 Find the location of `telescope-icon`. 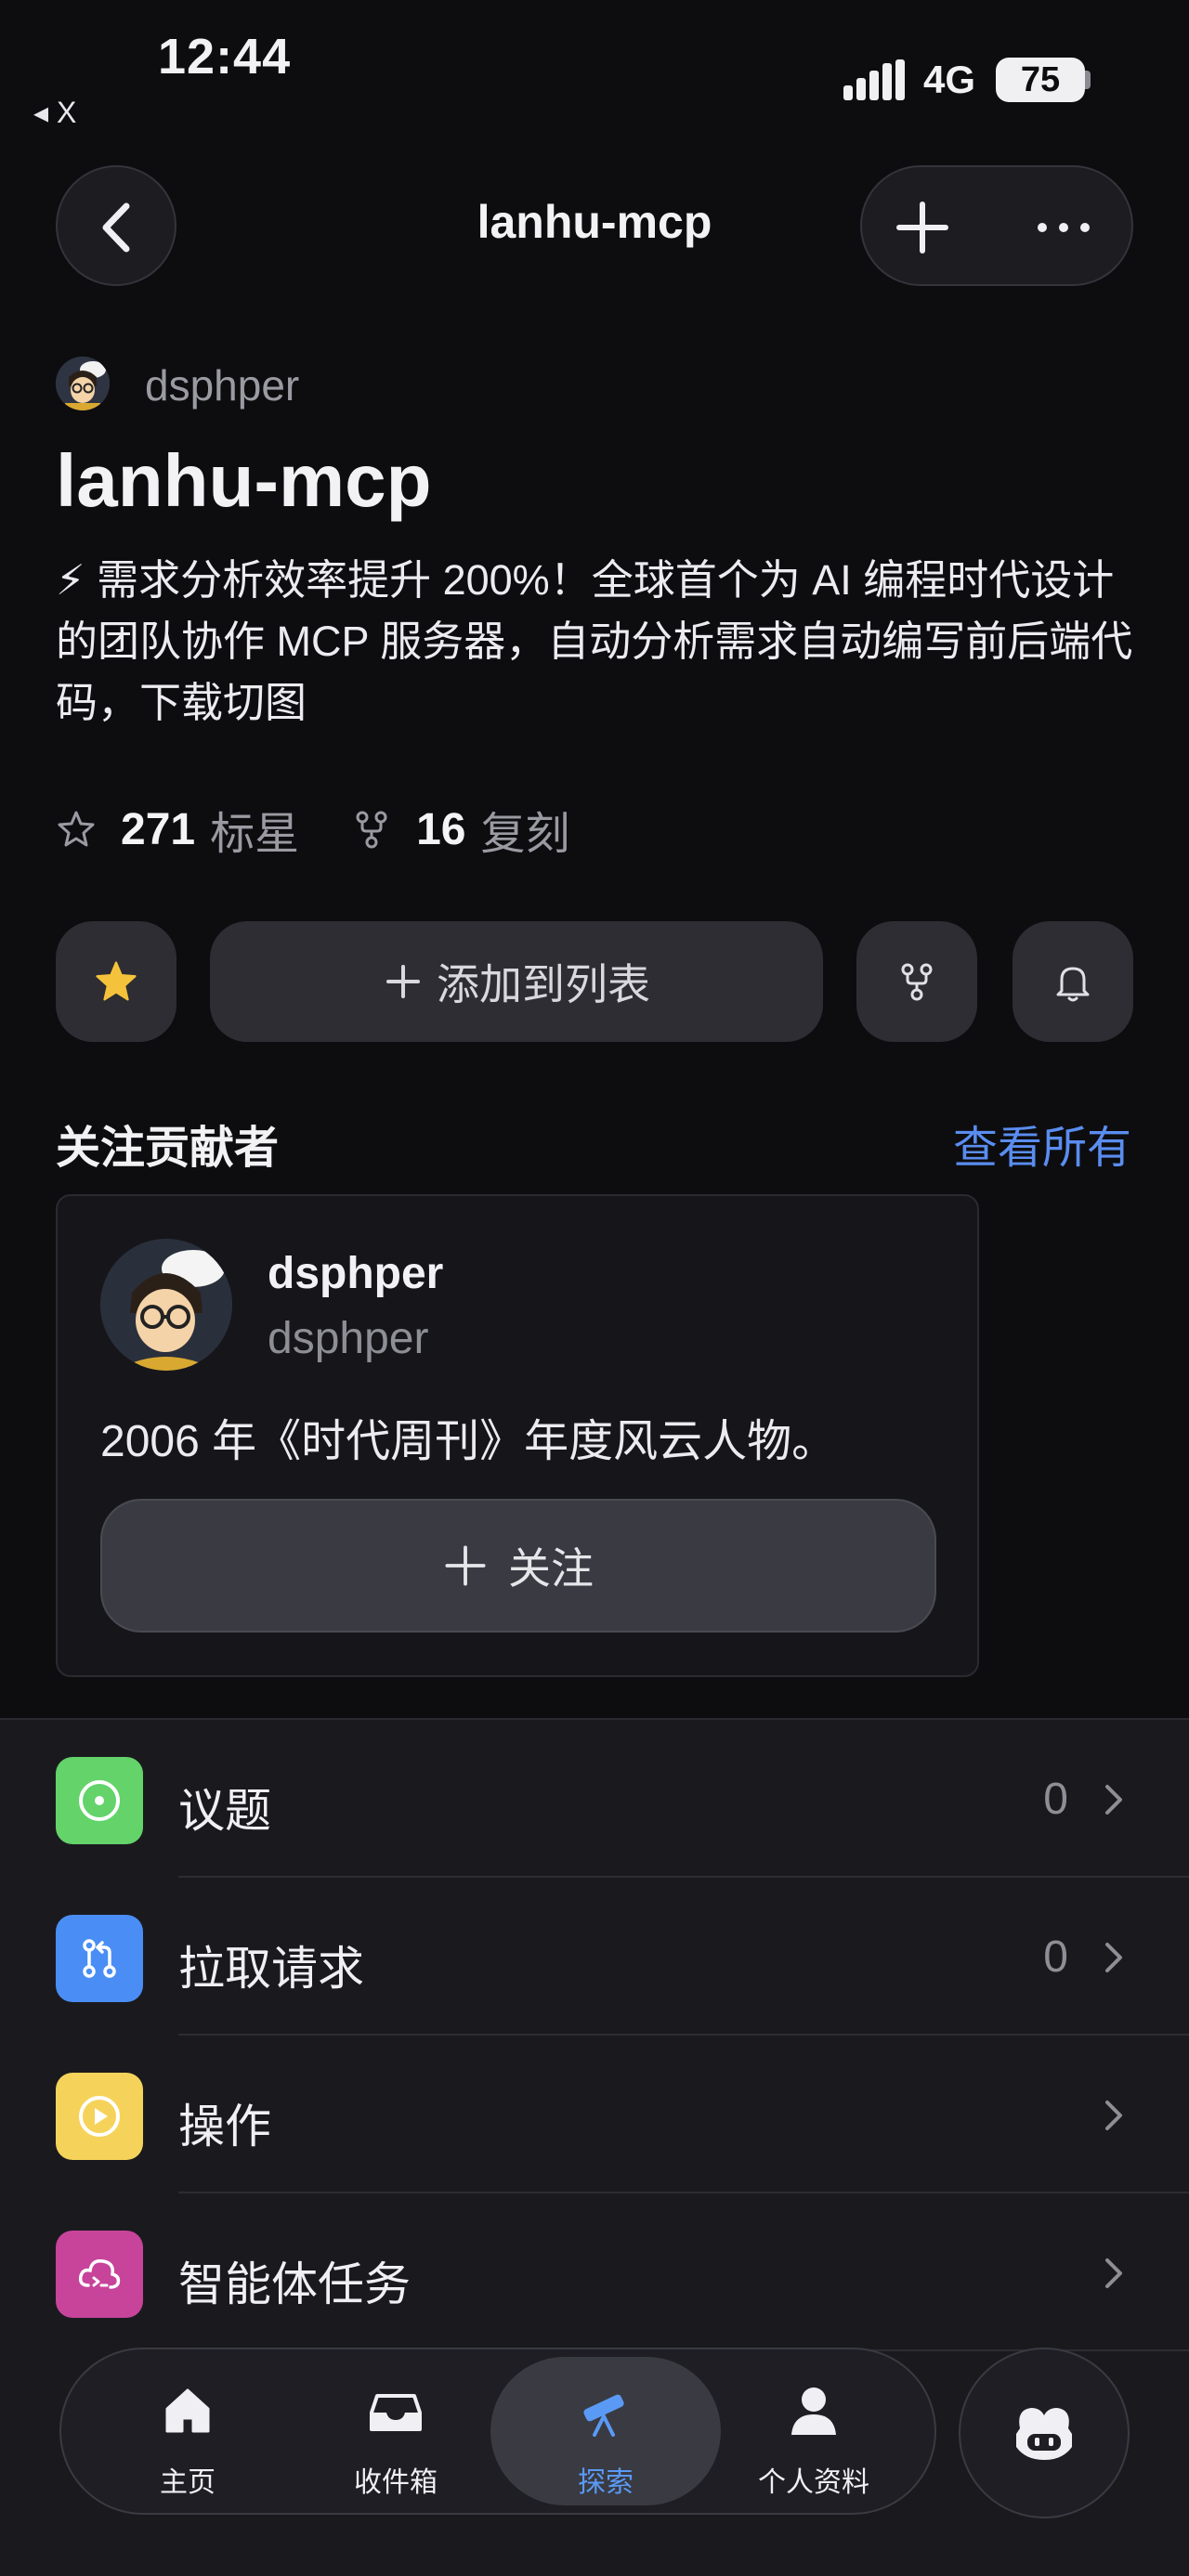

telescope-icon is located at coordinates (604, 2415).